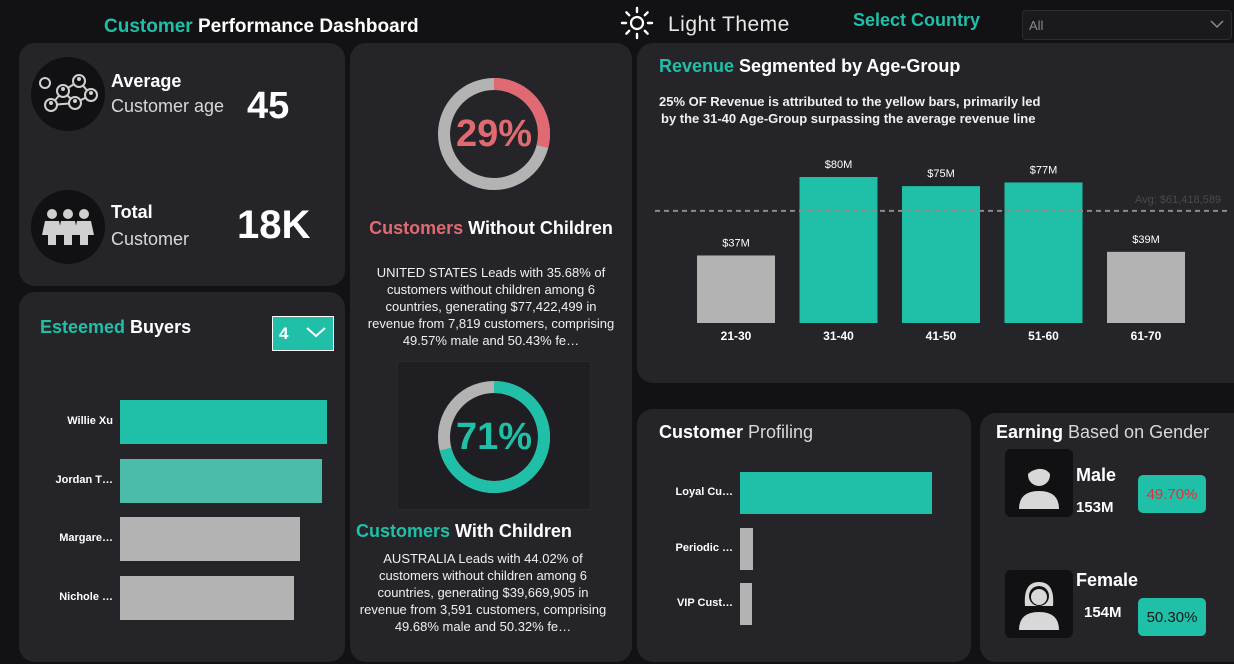  What do you see at coordinates (1103, 612) in the screenshot?
I see `female-value: 154M` at bounding box center [1103, 612].